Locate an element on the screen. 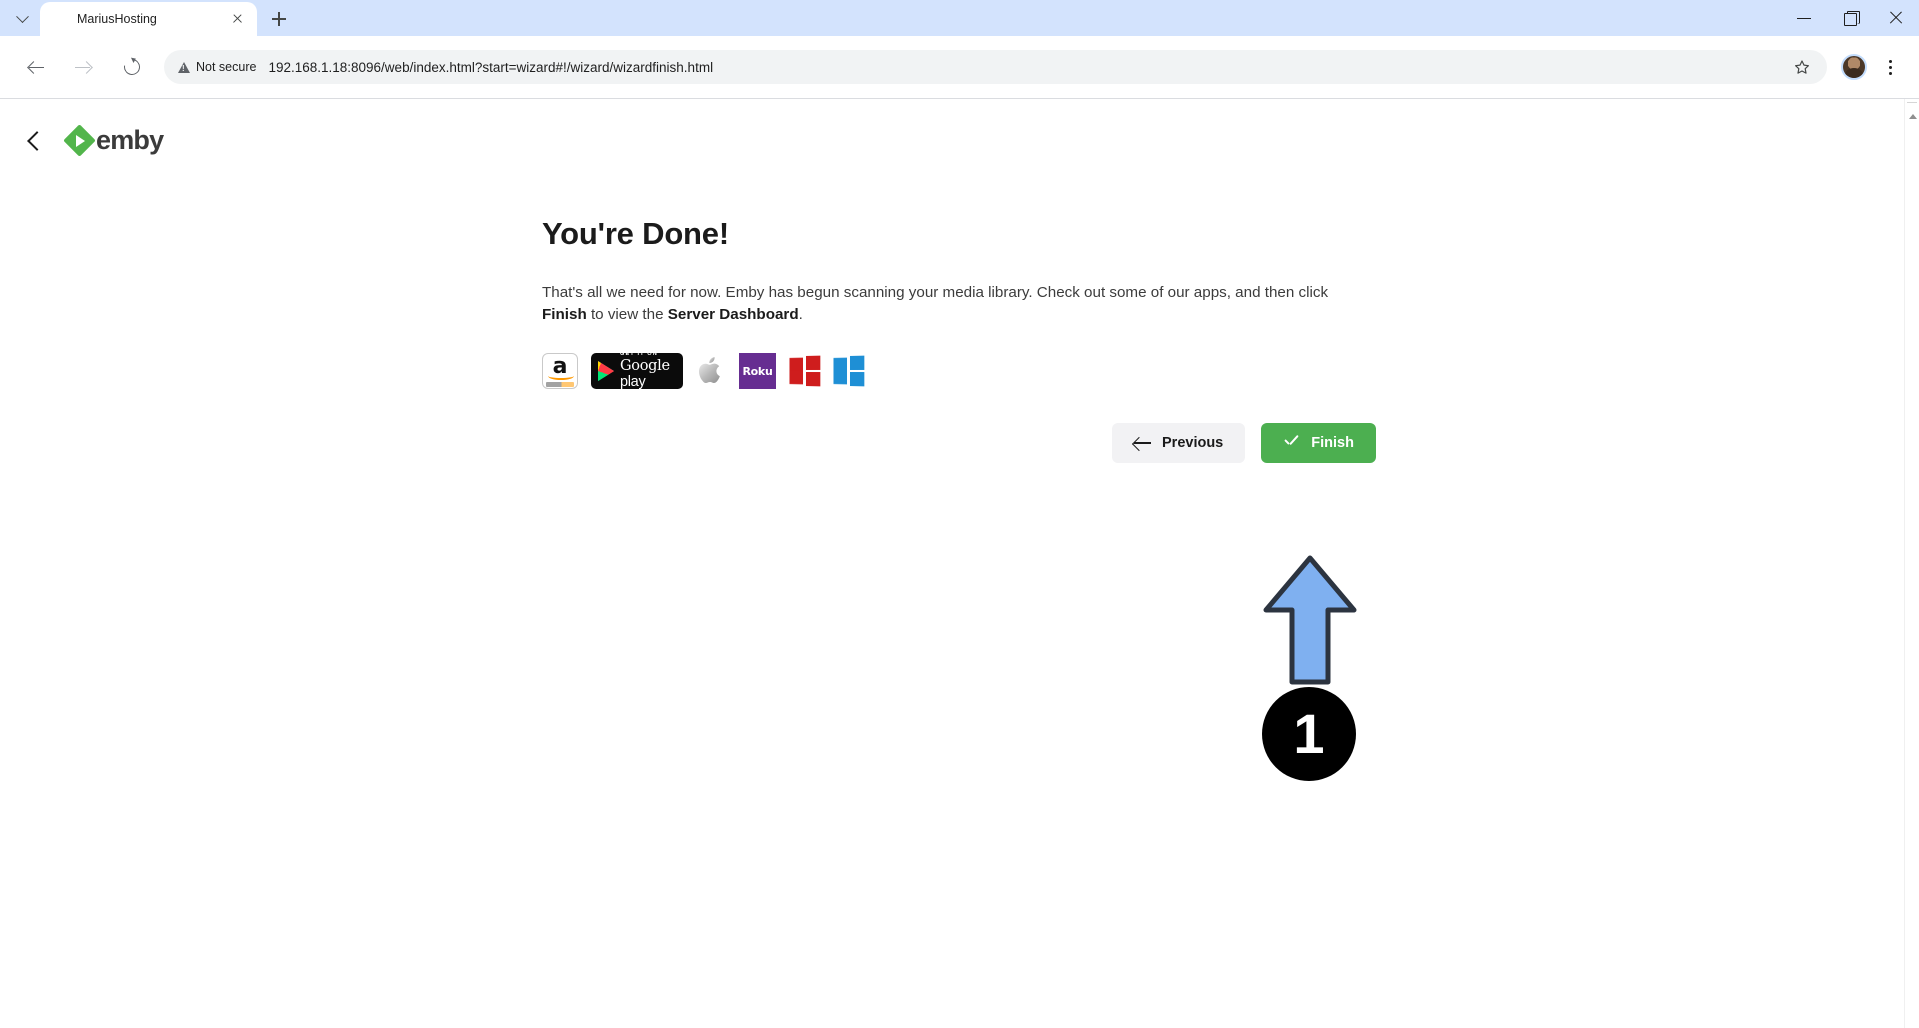 Image resolution: width=1919 pixels, height=1028 pixels. page-title: You're Done! is located at coordinates (635, 233).